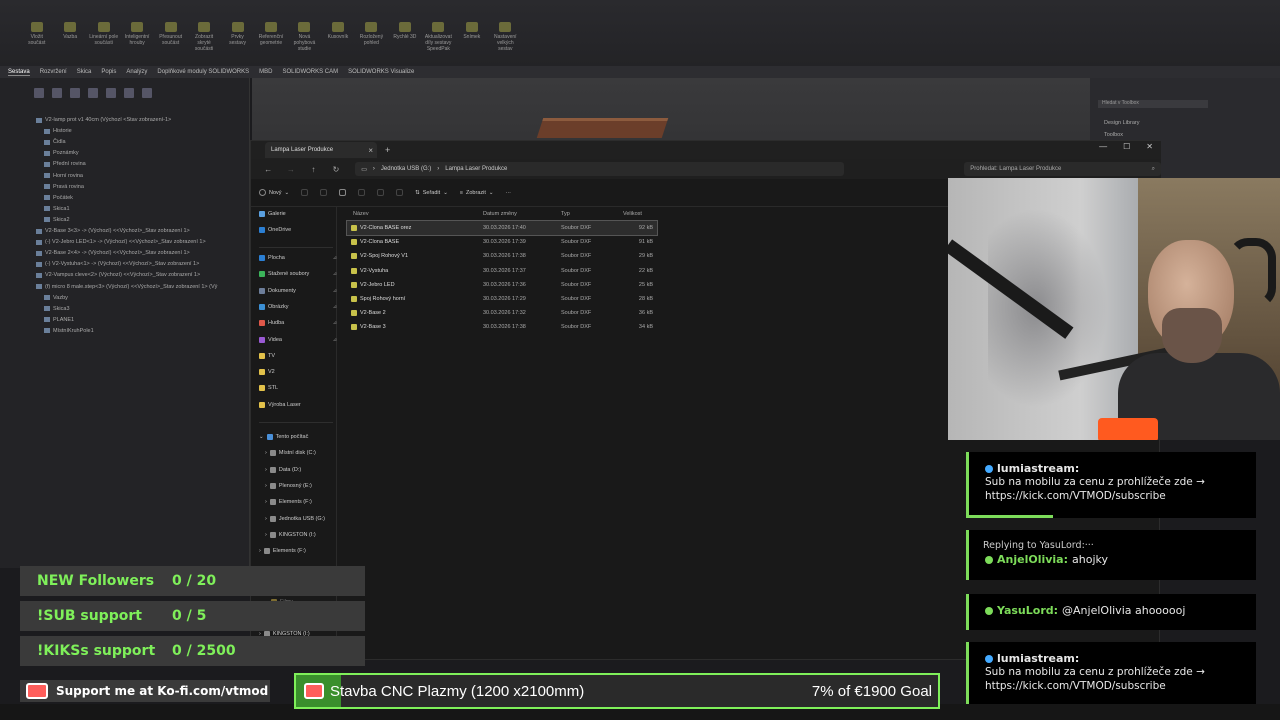  I want to click on tree-item: Skica2, so click(57, 220).